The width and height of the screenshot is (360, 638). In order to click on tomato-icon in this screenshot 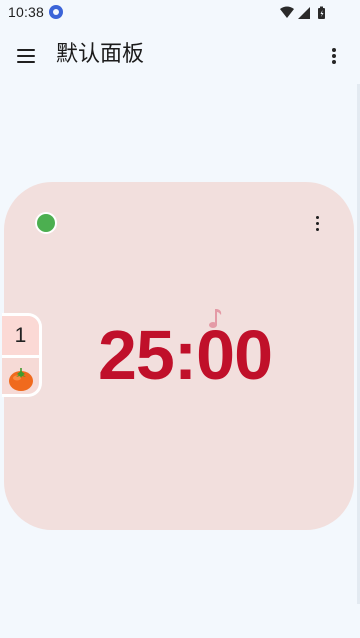, I will do `click(21, 379)`.